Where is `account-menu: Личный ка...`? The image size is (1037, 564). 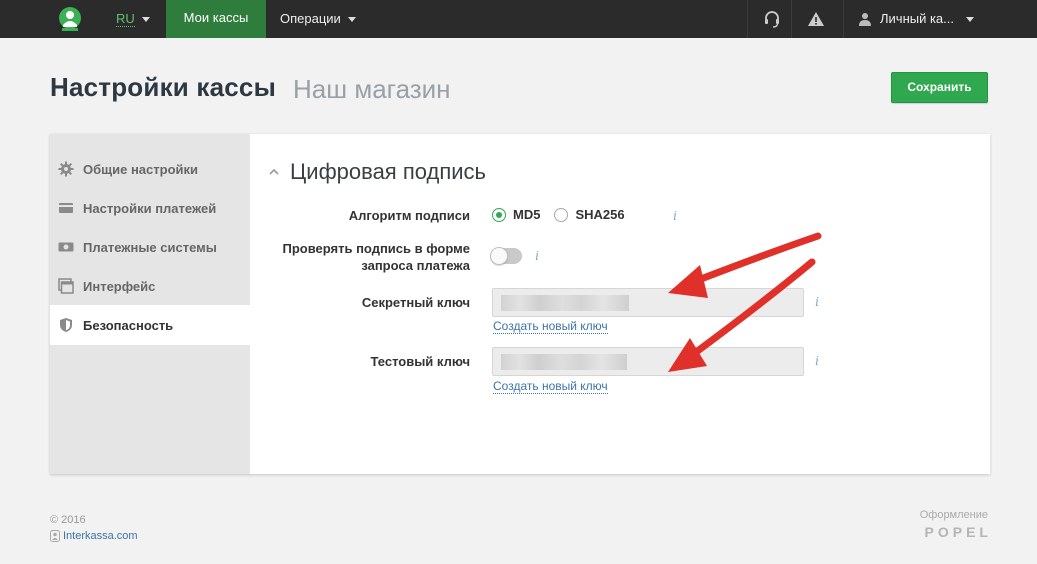
account-menu: Личный ка... is located at coordinates (916, 19).